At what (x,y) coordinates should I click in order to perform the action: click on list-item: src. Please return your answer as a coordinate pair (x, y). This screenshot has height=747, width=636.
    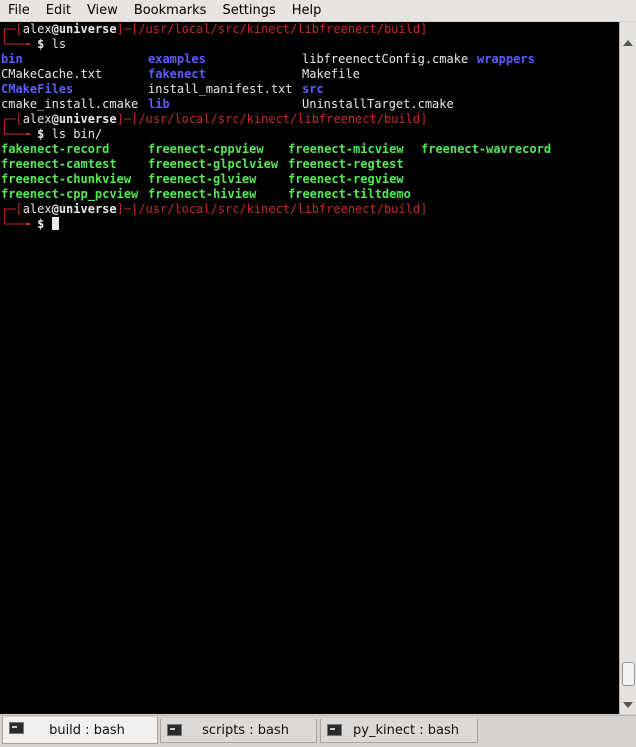
    Looking at the image, I should click on (313, 89).